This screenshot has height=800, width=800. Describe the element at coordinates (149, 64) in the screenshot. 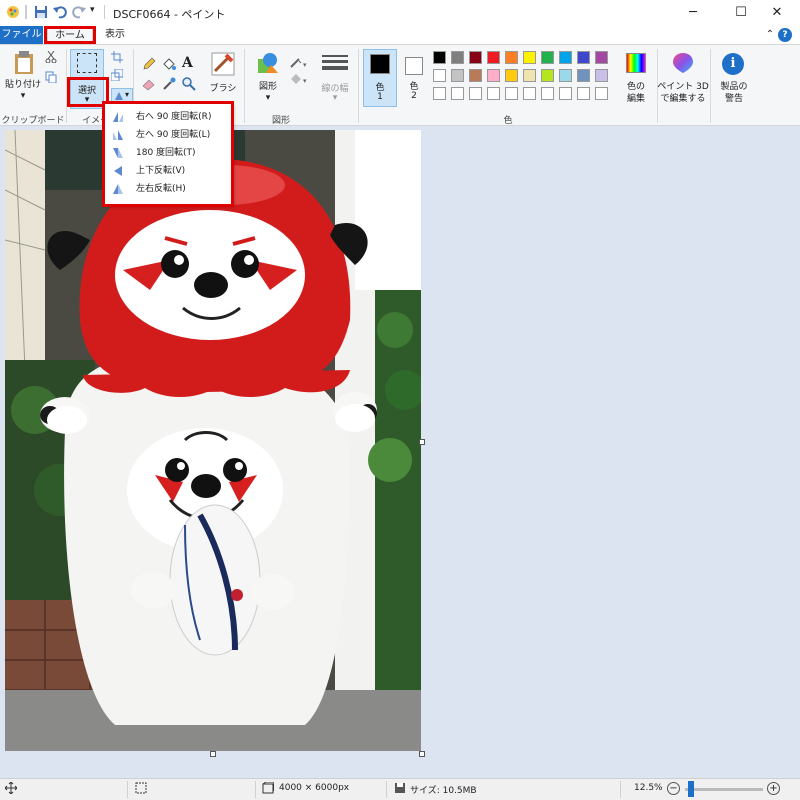

I see `pencil-icon` at that location.